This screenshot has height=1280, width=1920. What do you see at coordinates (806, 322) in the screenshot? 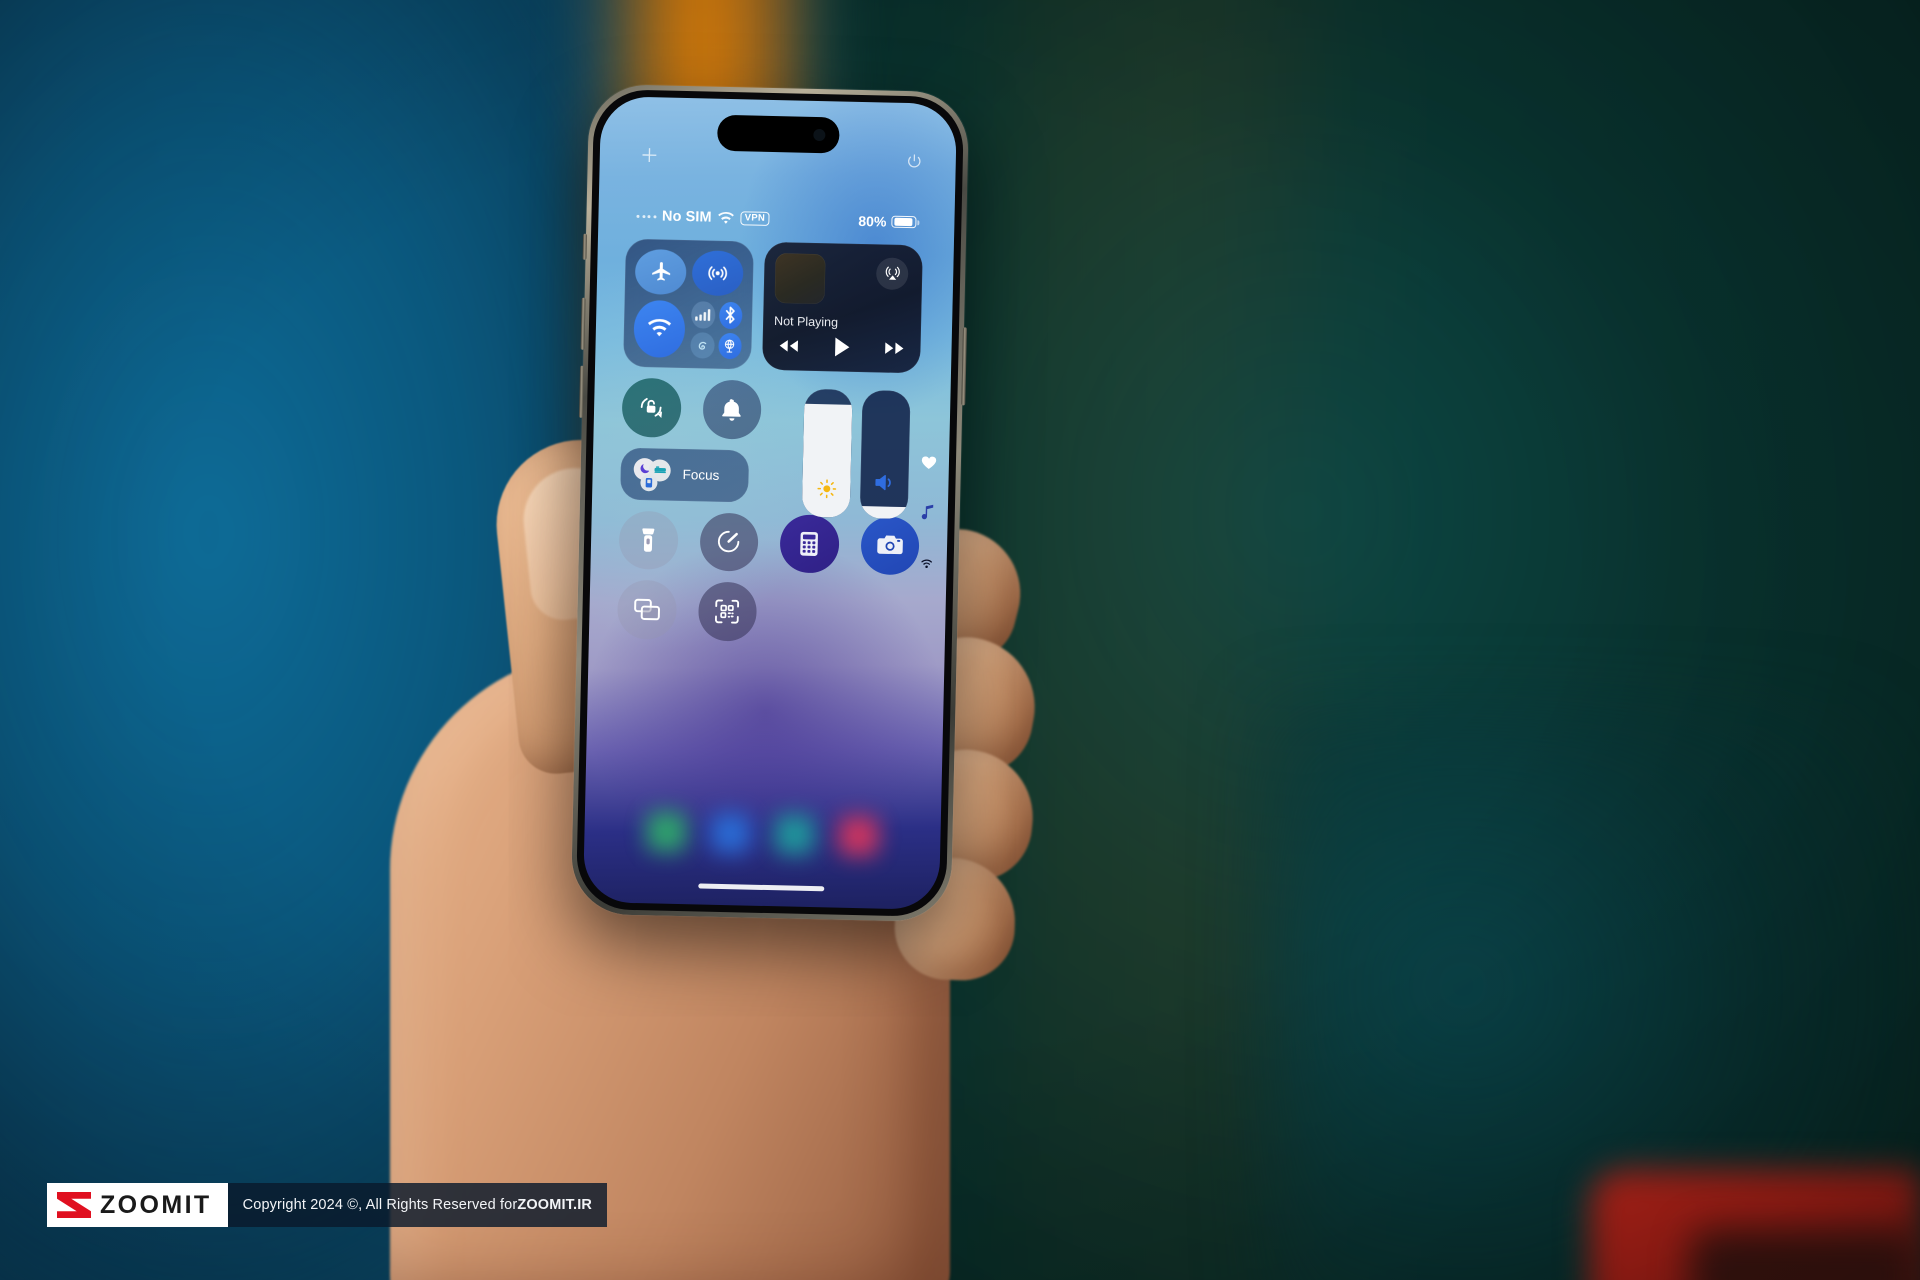
I see `media-status-label: Not Playing` at bounding box center [806, 322].